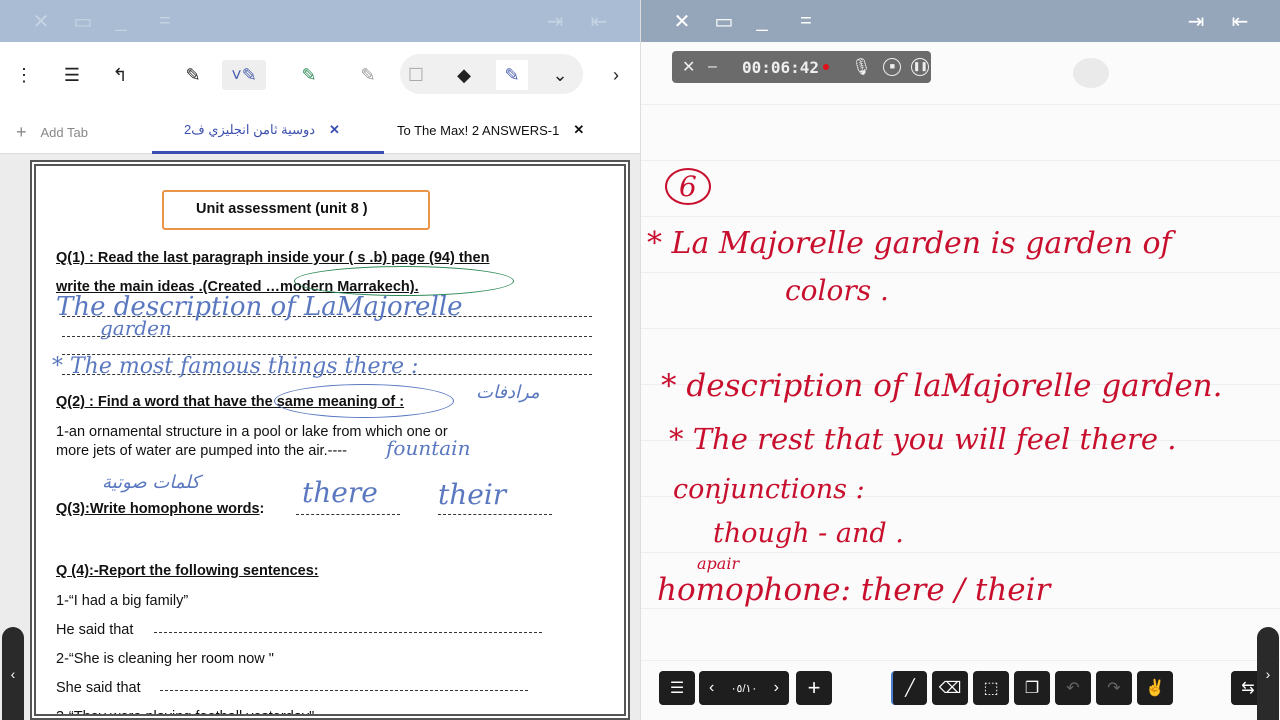  What do you see at coordinates (185, 714) in the screenshot?
I see `sentence-3: 3-“They were playing football yesterday"` at bounding box center [185, 714].